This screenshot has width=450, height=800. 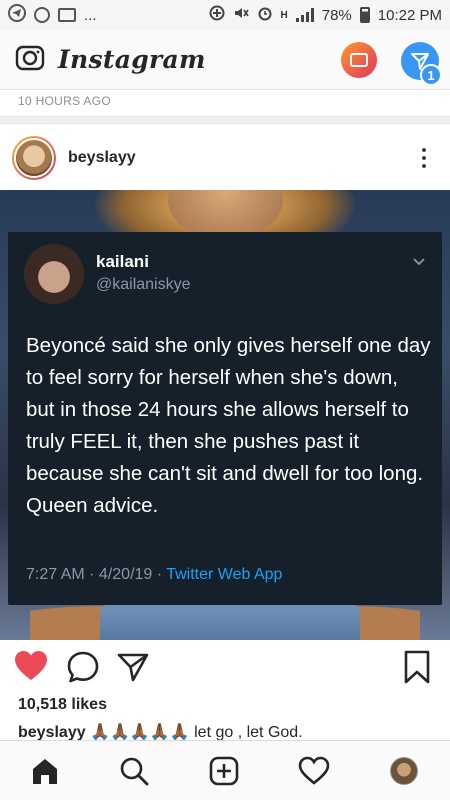 I want to click on profile-avatar, so click(x=404, y=771).